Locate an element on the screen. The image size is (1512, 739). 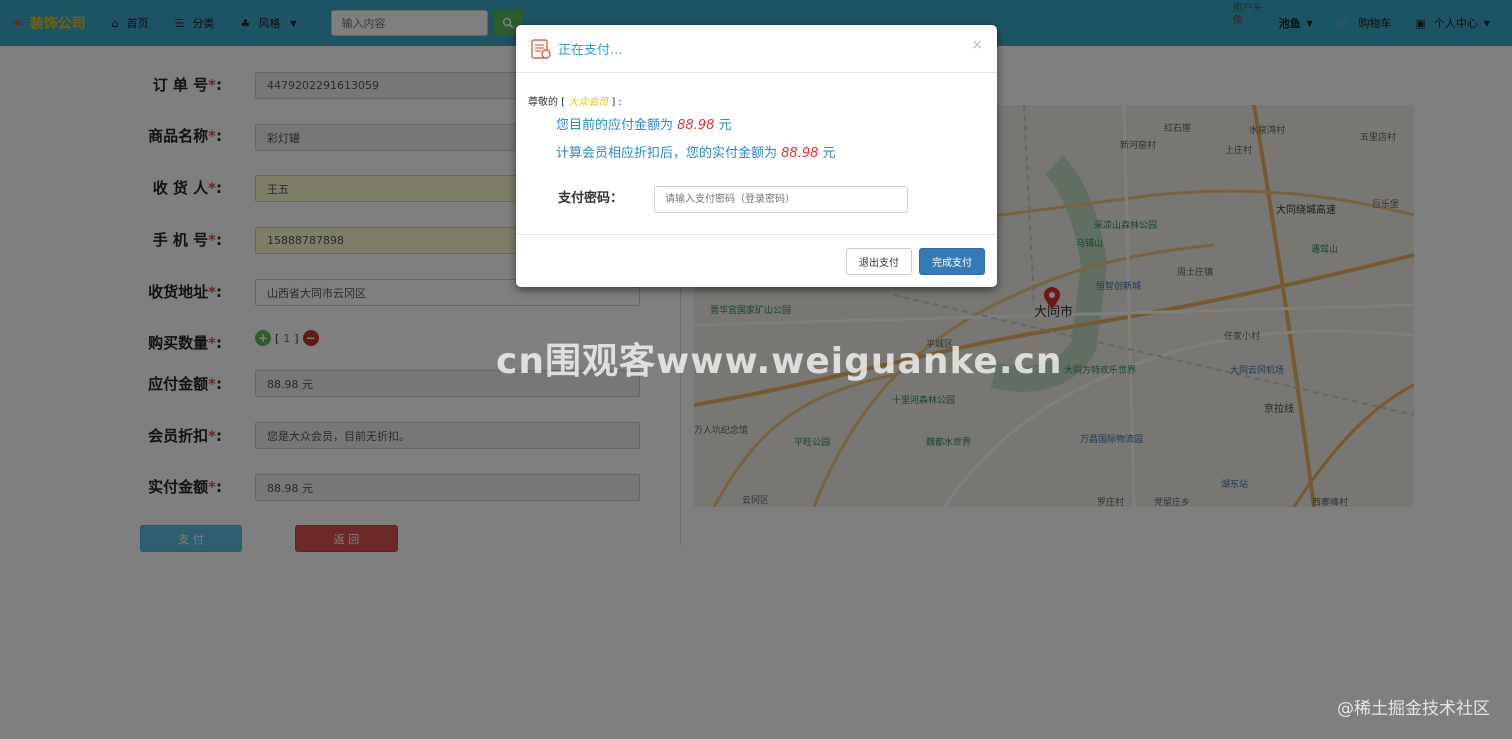
payment-form-icon is located at coordinates (541, 48).